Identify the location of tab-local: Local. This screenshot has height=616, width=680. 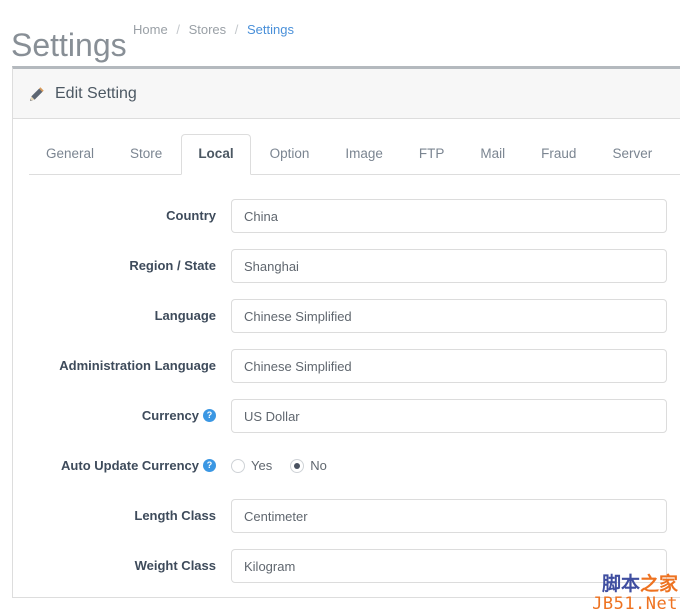
(216, 154).